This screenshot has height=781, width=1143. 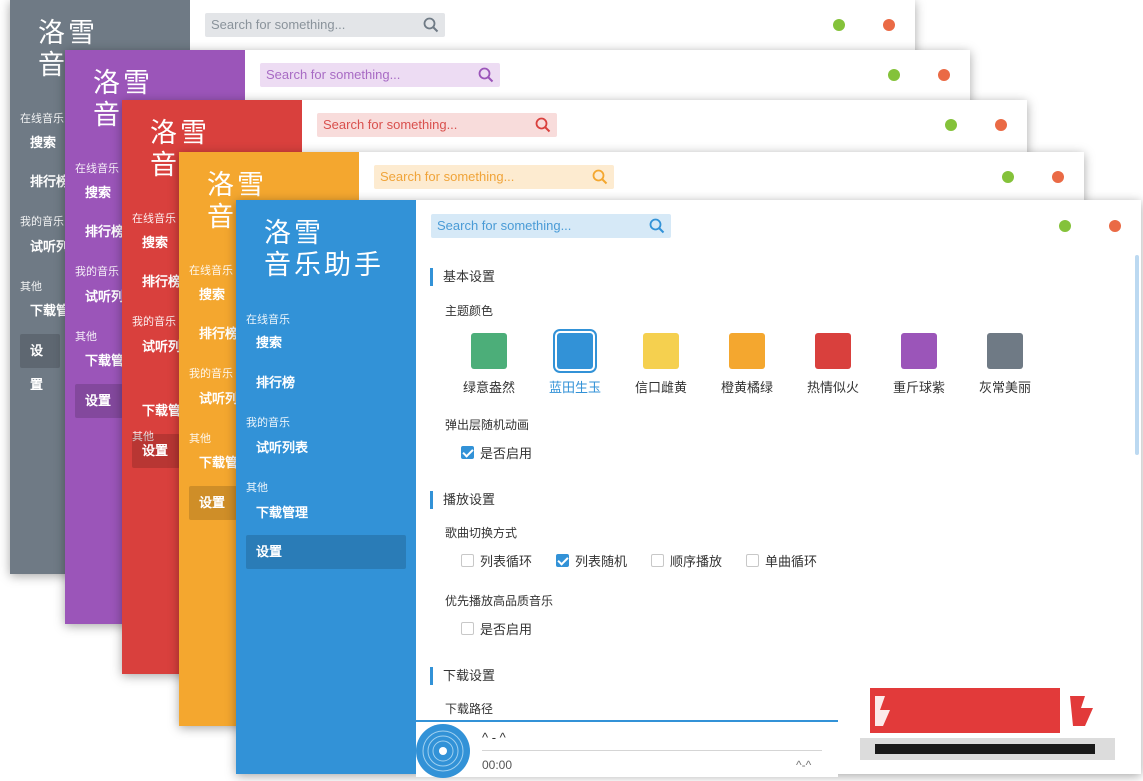 I want to click on popup-animation-checkbox: 是否启用, so click(x=496, y=452).